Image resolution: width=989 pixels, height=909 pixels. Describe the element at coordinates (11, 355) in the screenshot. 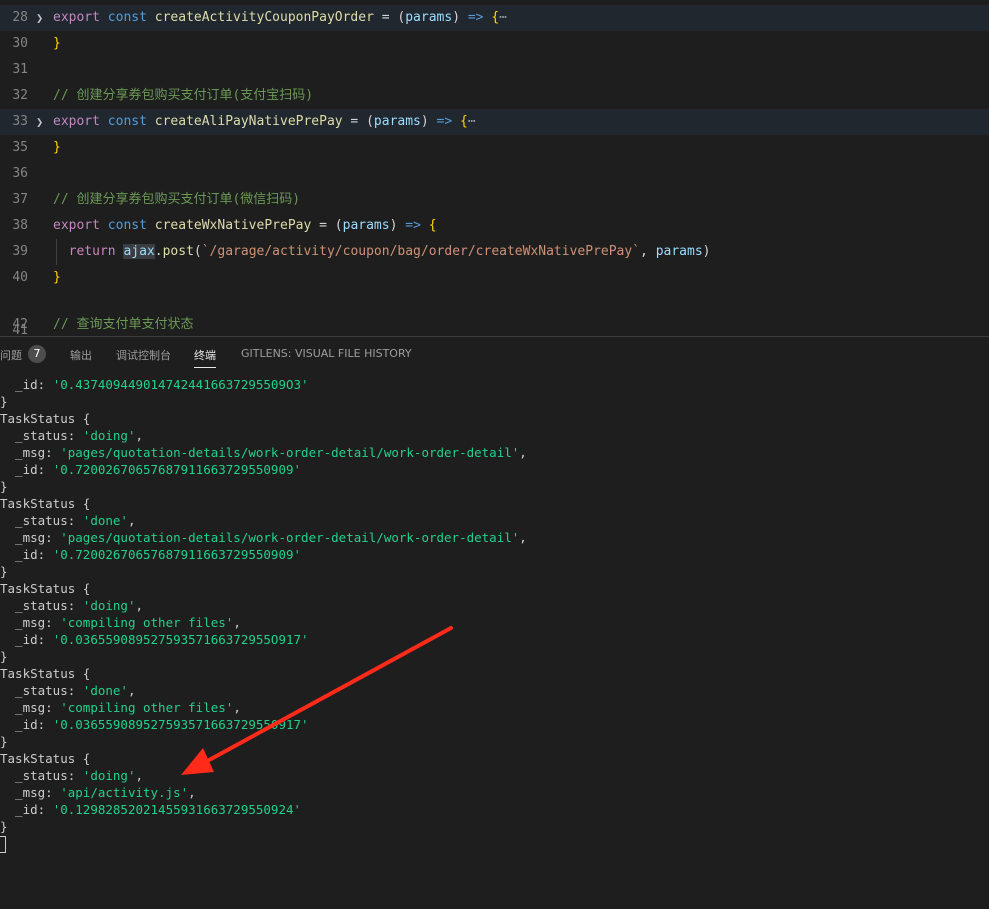

I see `tab-label: 问题` at that location.